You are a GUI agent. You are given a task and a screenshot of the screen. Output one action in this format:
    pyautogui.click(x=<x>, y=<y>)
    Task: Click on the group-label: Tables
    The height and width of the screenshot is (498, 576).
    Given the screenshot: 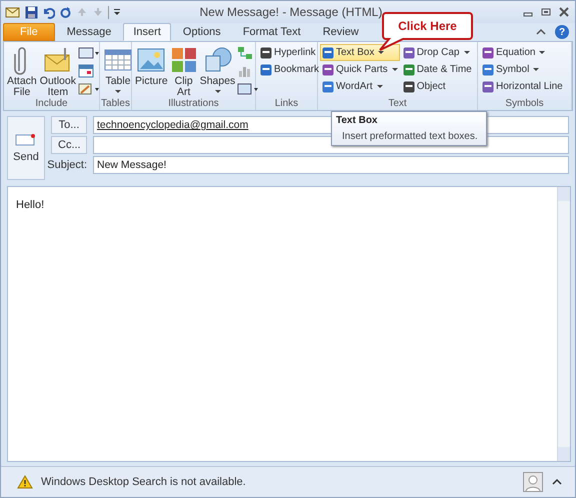 What is the action you would take?
    pyautogui.click(x=115, y=104)
    